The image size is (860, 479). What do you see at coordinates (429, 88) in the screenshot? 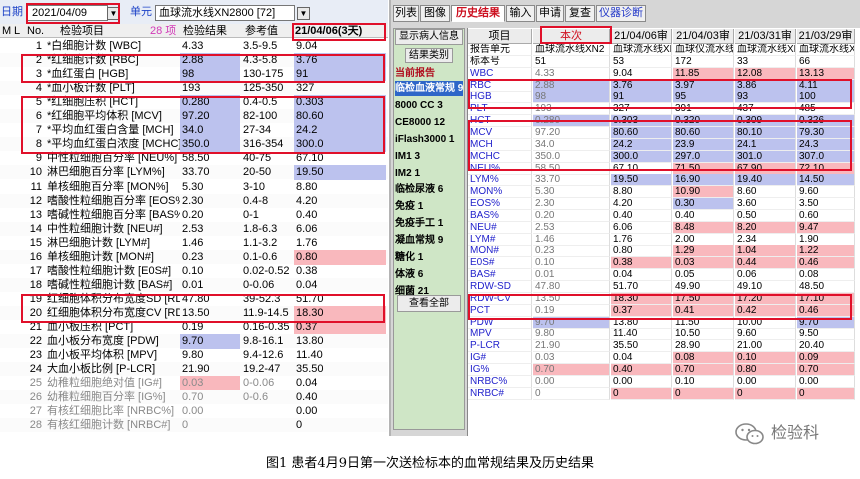
I see `category-item: 临检血液常规 9` at bounding box center [429, 88].